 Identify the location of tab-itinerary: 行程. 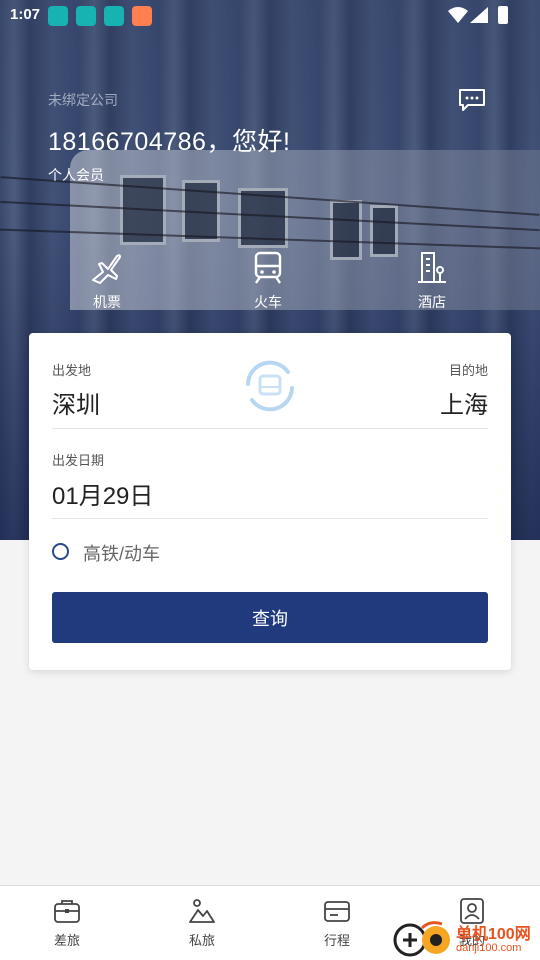
(337, 922).